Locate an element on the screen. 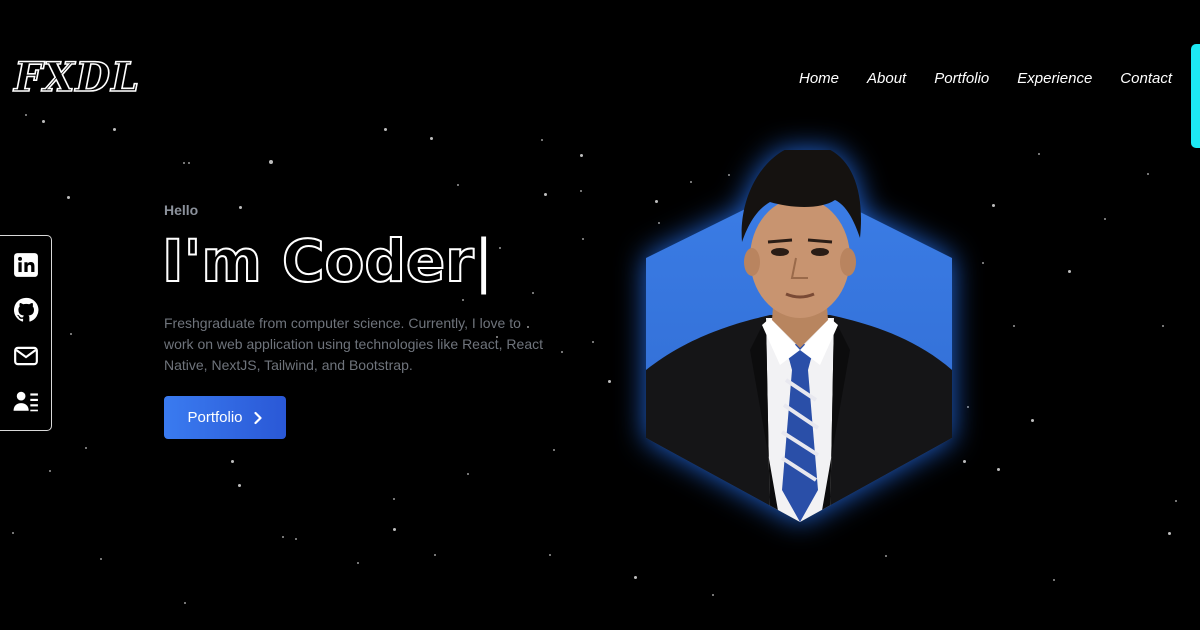 The width and height of the screenshot is (1200, 630). headline-text: I'm Coder is located at coordinates (318, 261).